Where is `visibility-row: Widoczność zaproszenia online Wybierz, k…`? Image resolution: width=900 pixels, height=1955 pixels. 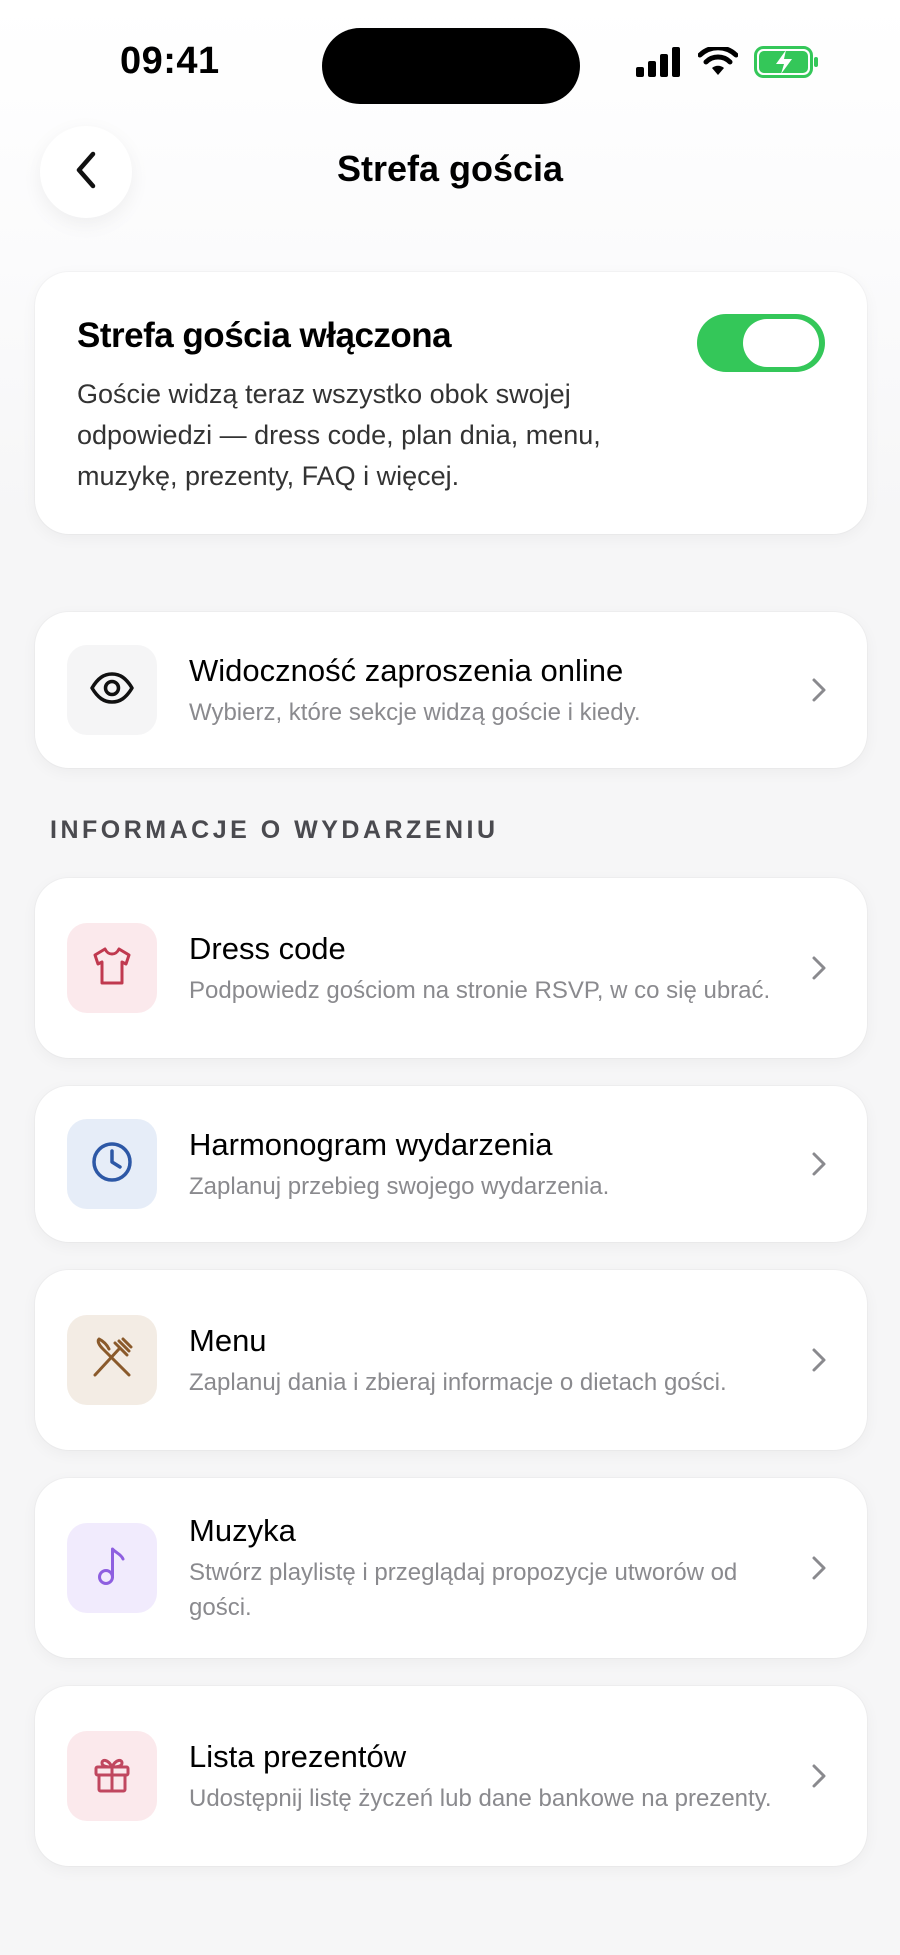
visibility-row: Widoczność zaproszenia online Wybierz, k… is located at coordinates (451, 690).